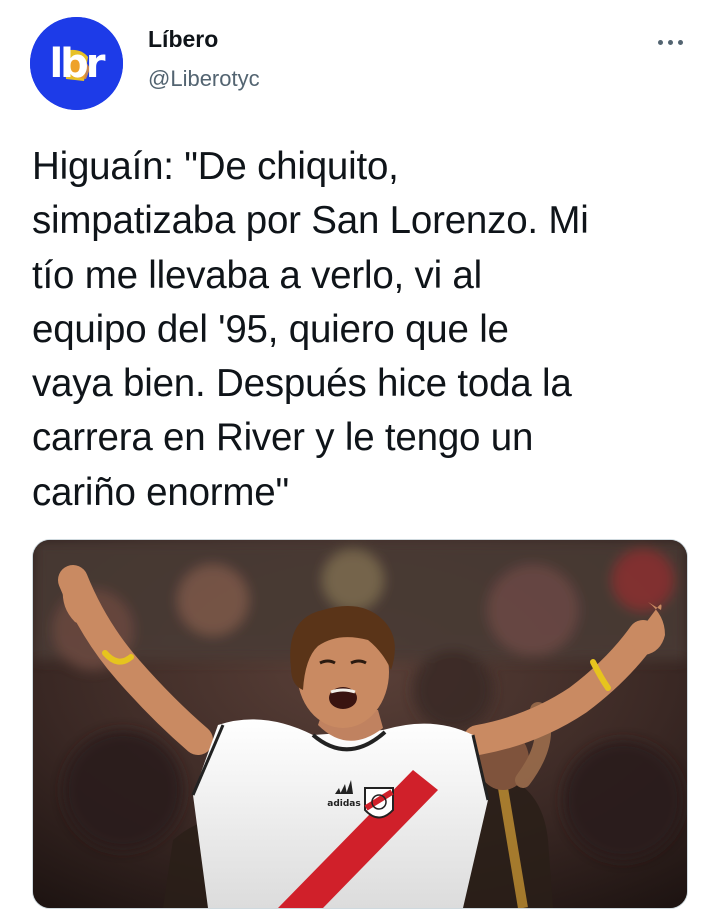  I want to click on more-horizontal-icon, so click(660, 42).